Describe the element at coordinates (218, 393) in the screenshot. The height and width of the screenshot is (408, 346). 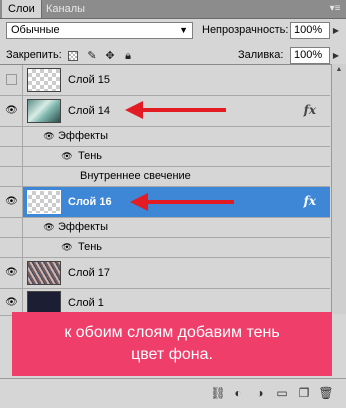
I see `link-icon: ⛓` at that location.